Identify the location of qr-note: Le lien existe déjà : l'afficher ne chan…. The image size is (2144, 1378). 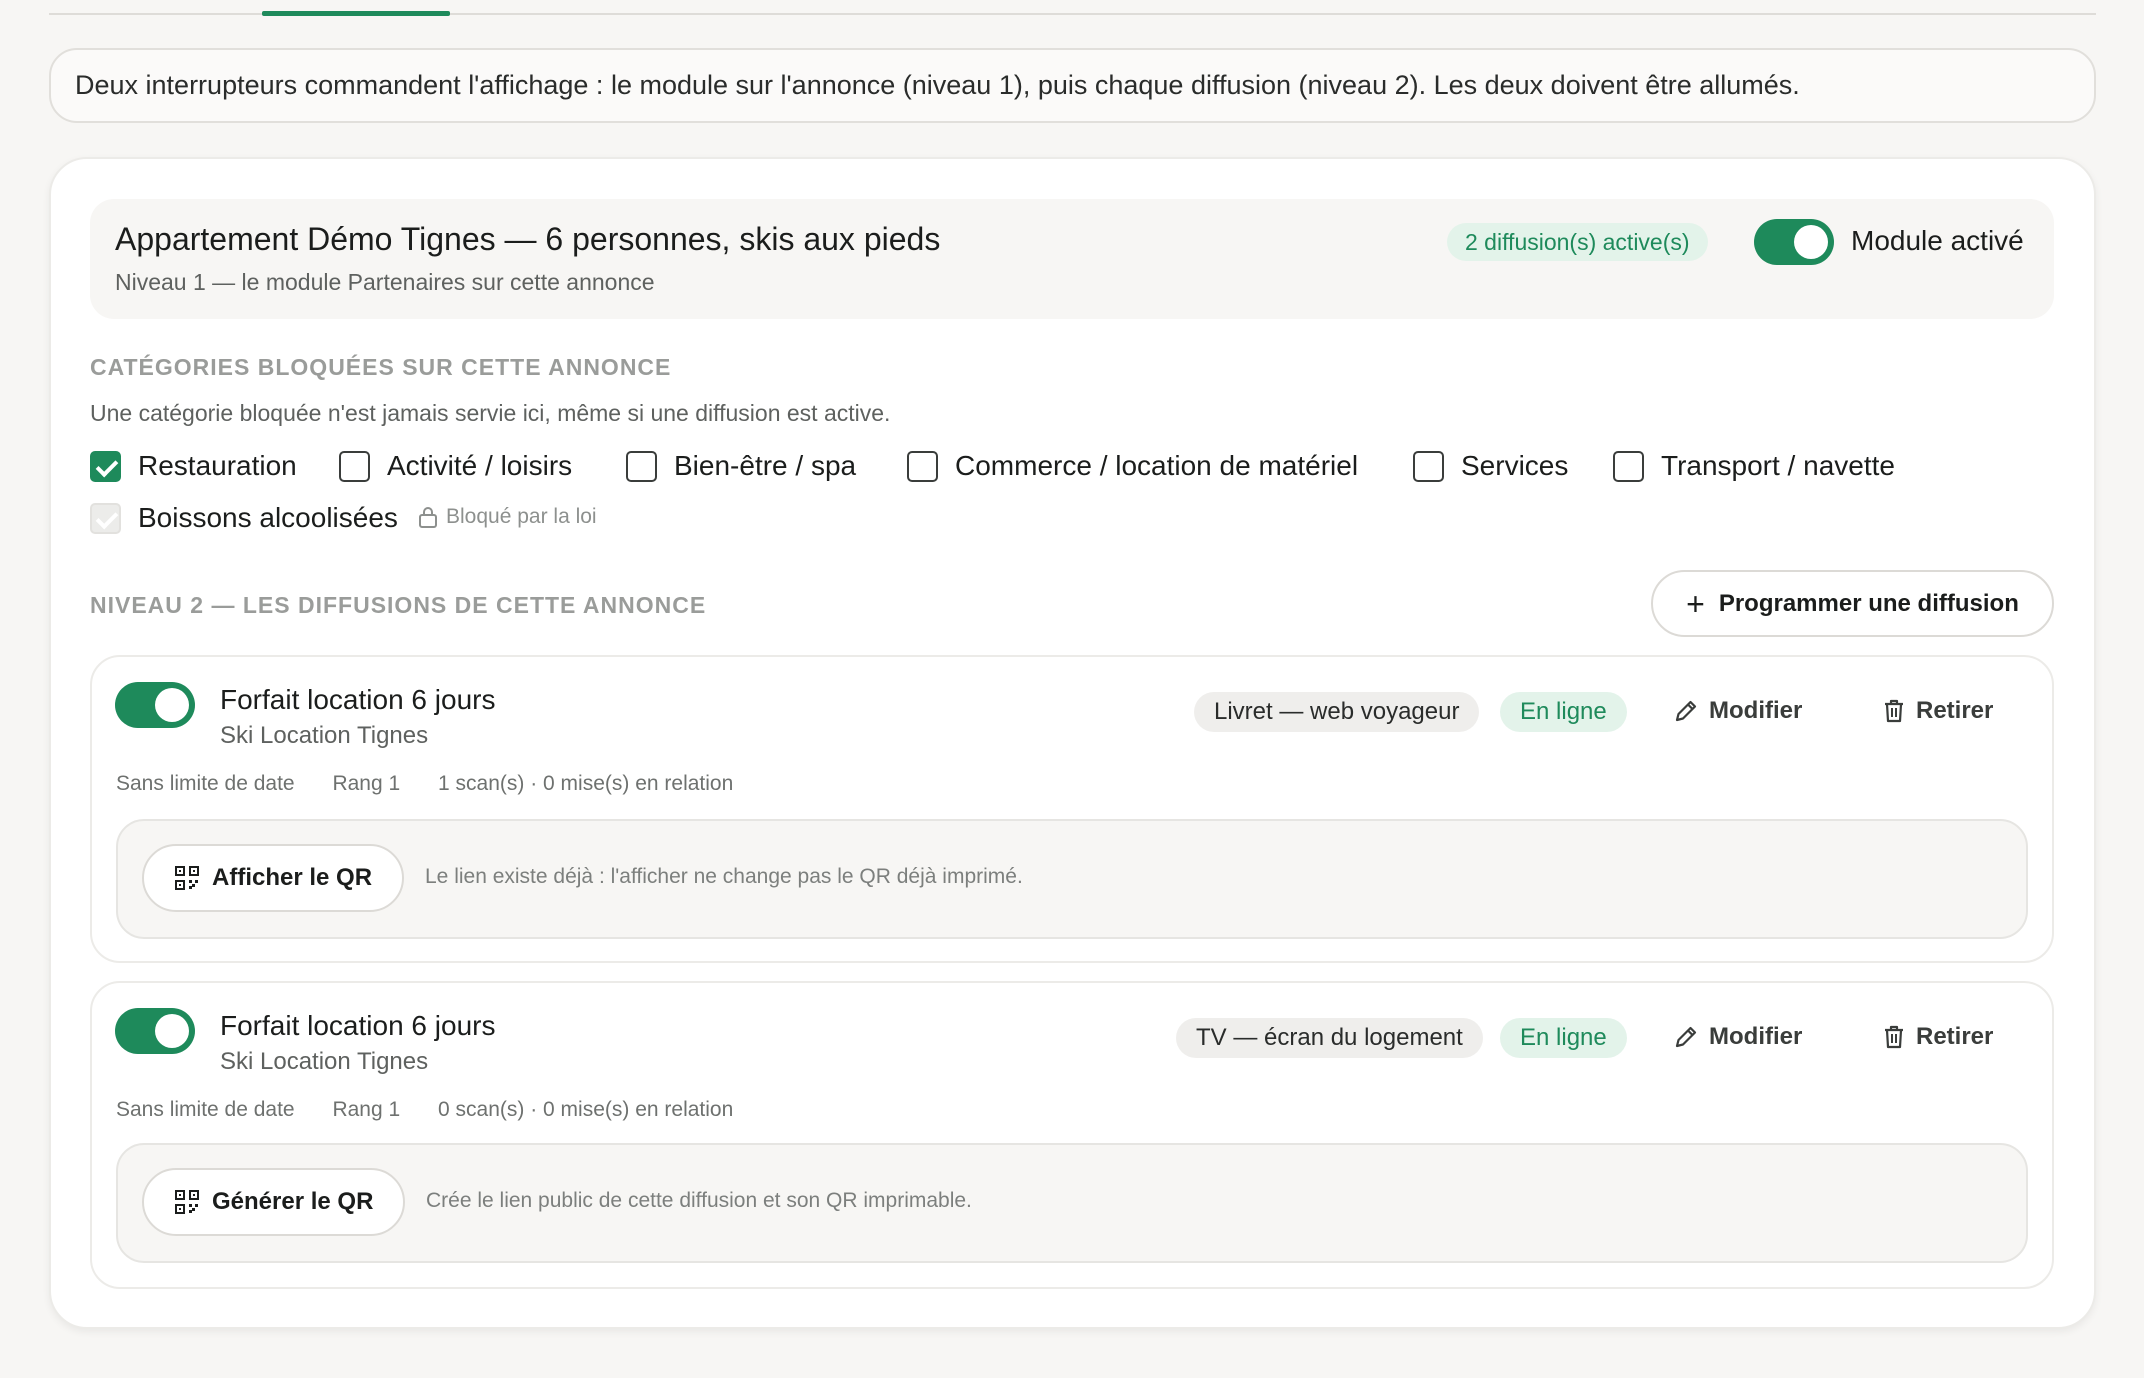
(724, 876).